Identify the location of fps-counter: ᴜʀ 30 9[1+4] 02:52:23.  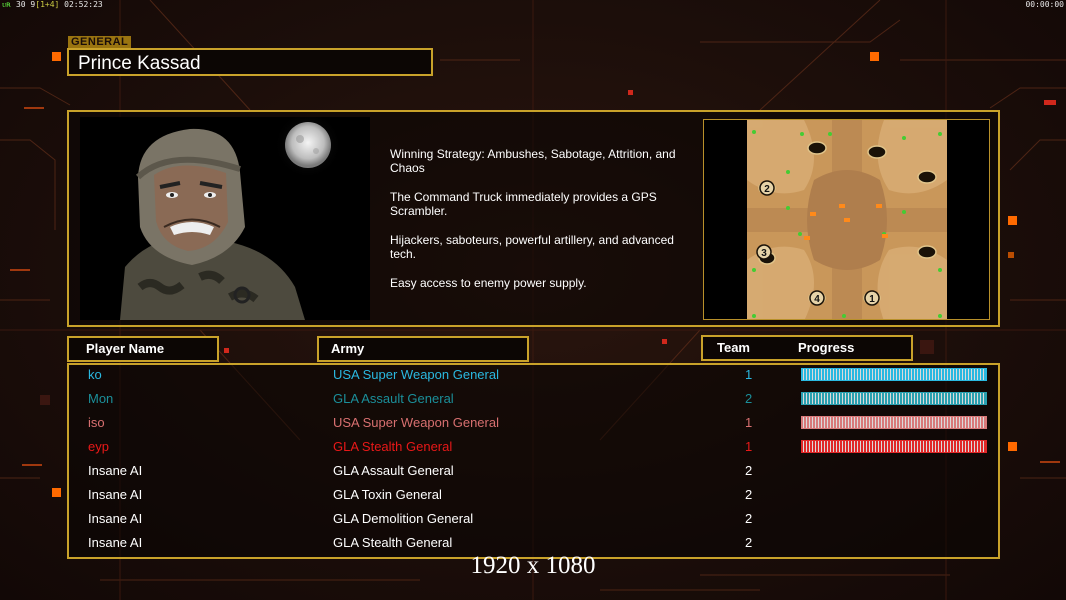
(52, 4).